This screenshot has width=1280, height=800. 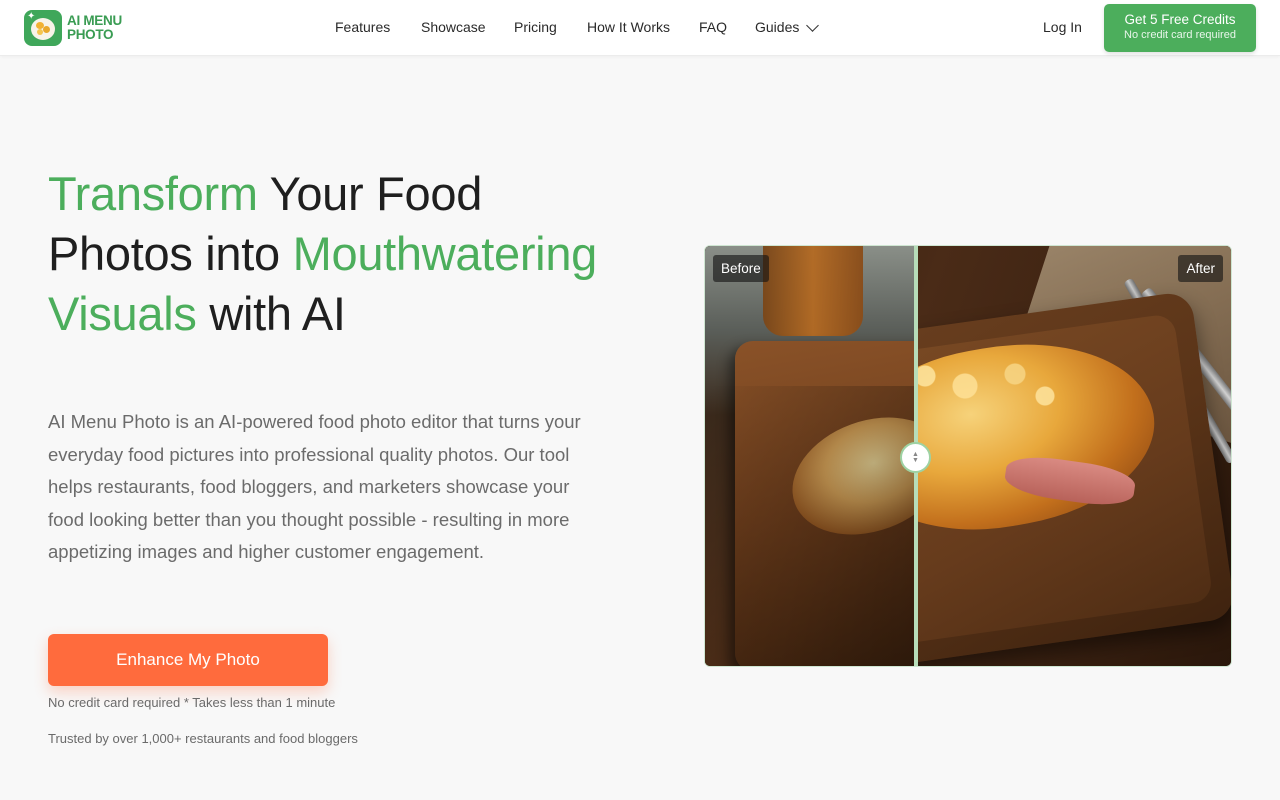 I want to click on brand-line2: PHOTO, so click(x=90, y=34).